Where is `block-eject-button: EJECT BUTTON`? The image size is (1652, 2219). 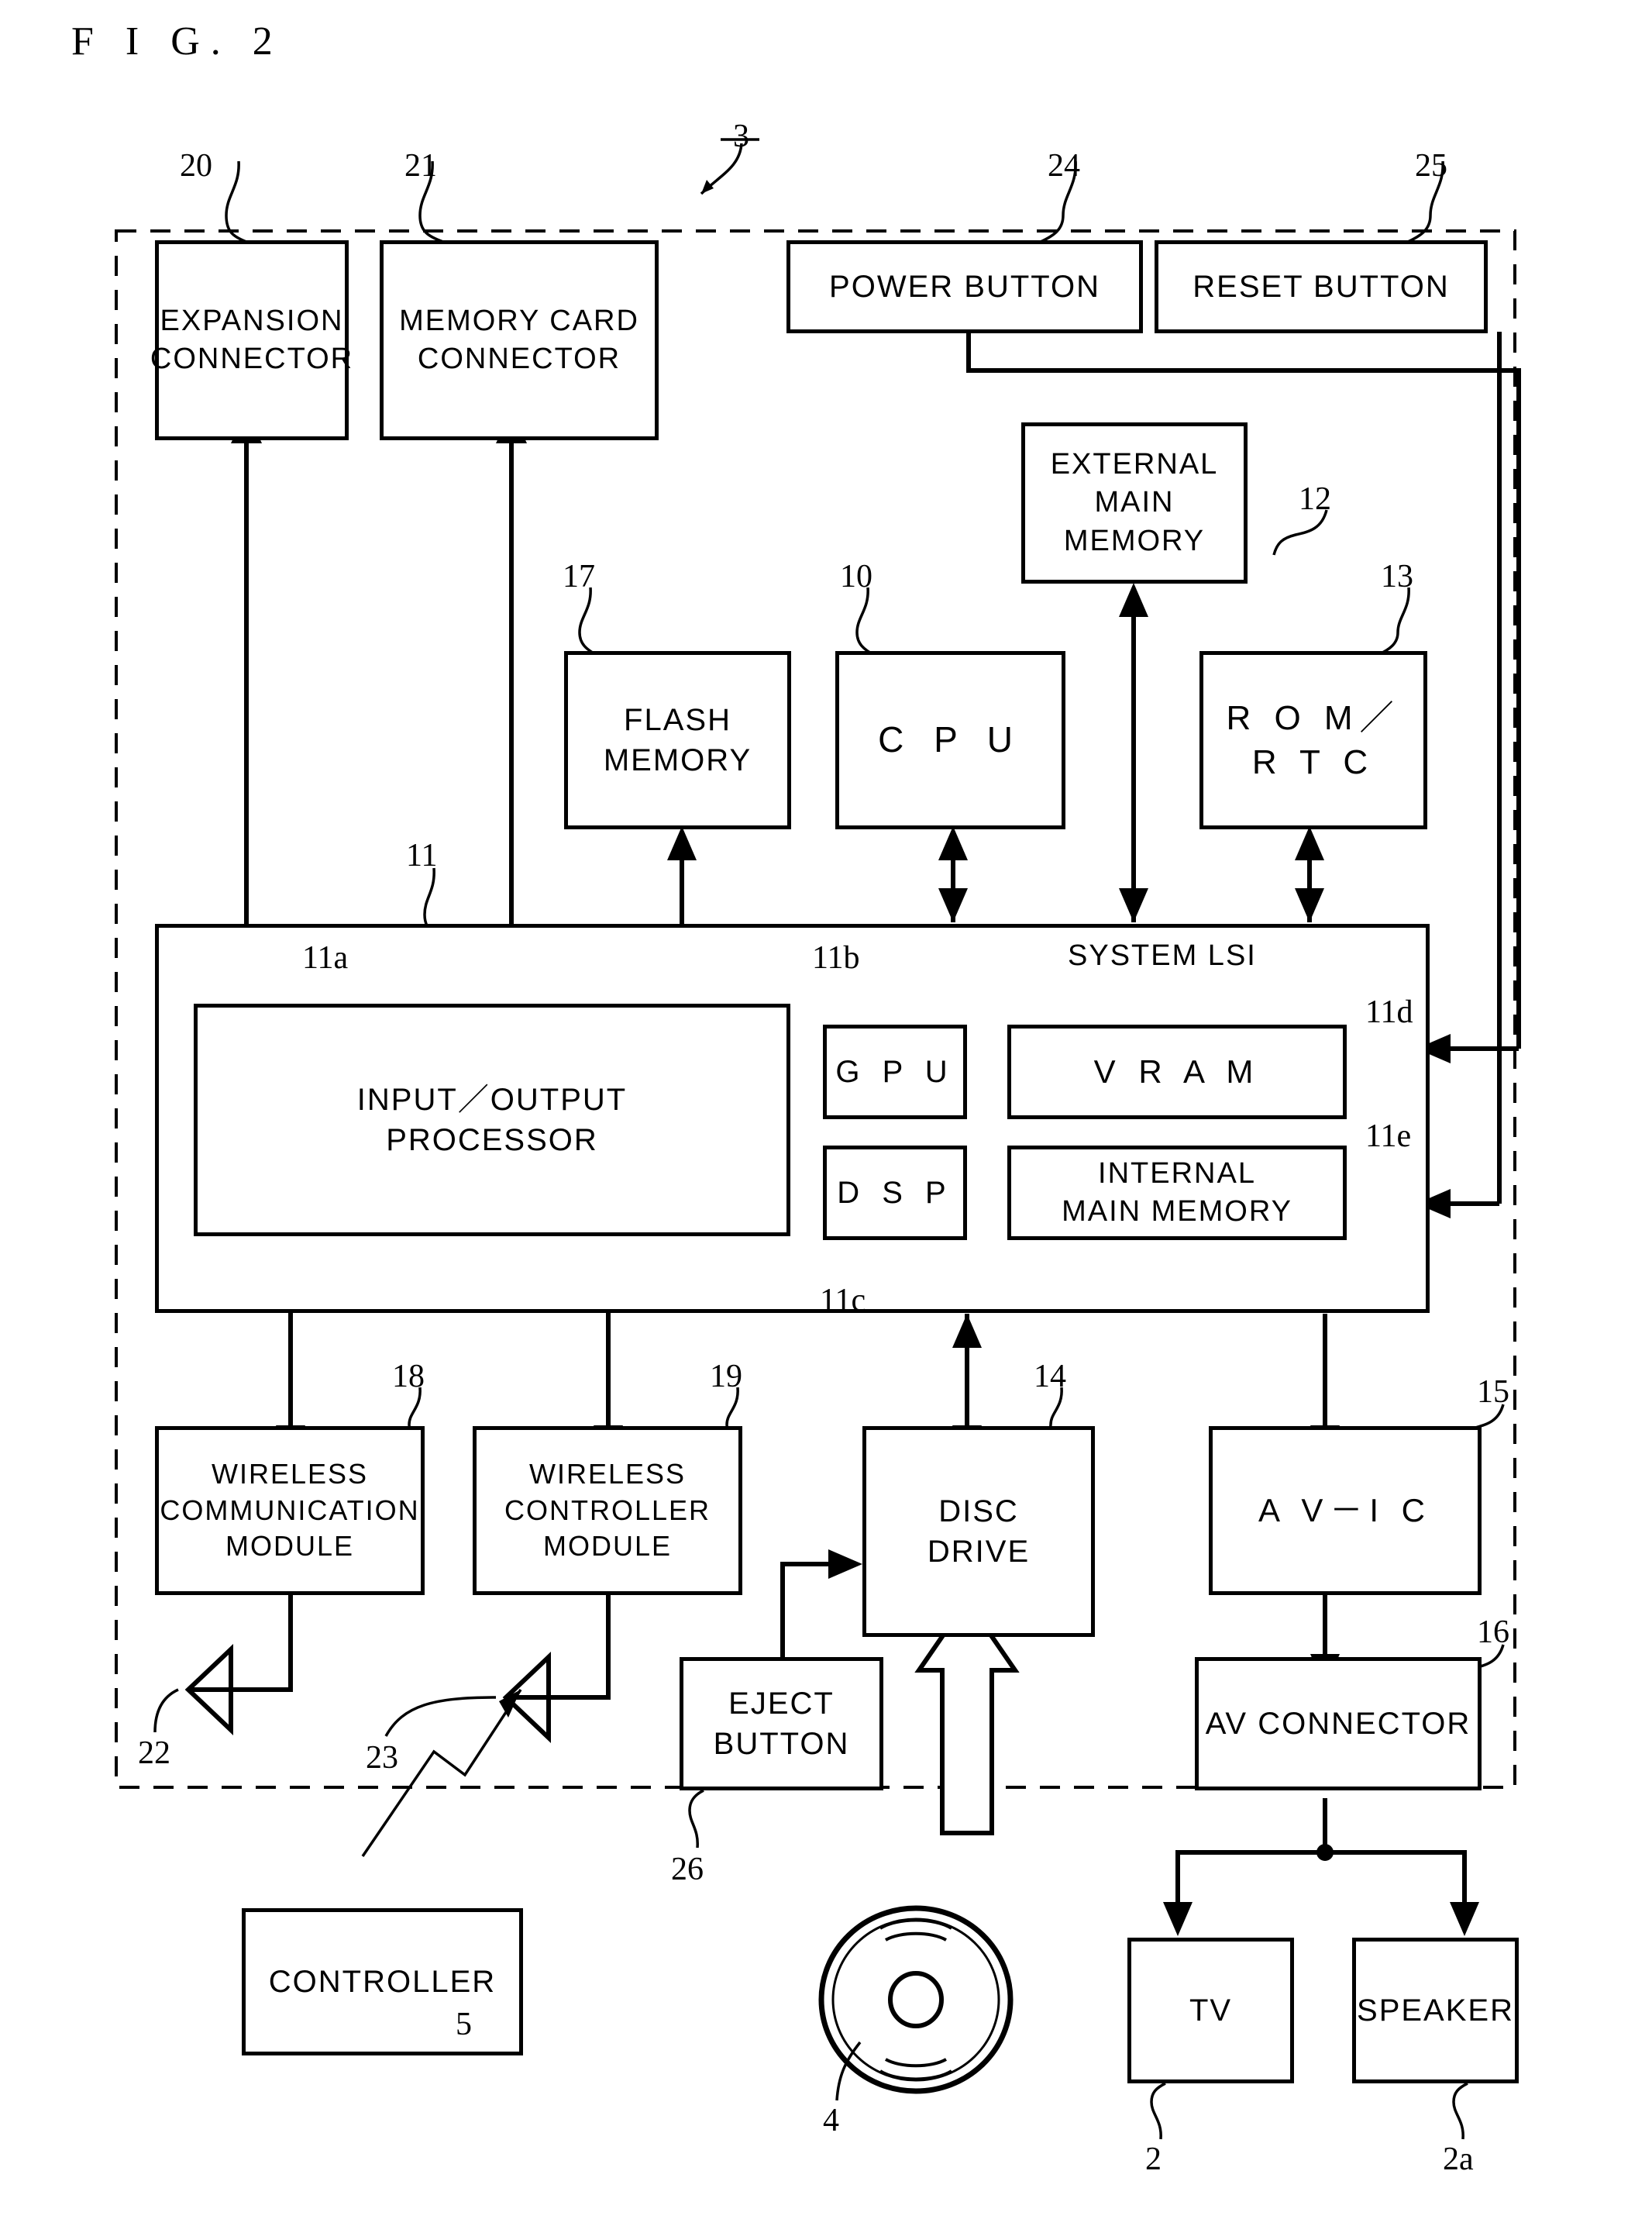 block-eject-button: EJECT BUTTON is located at coordinates (781, 1723).